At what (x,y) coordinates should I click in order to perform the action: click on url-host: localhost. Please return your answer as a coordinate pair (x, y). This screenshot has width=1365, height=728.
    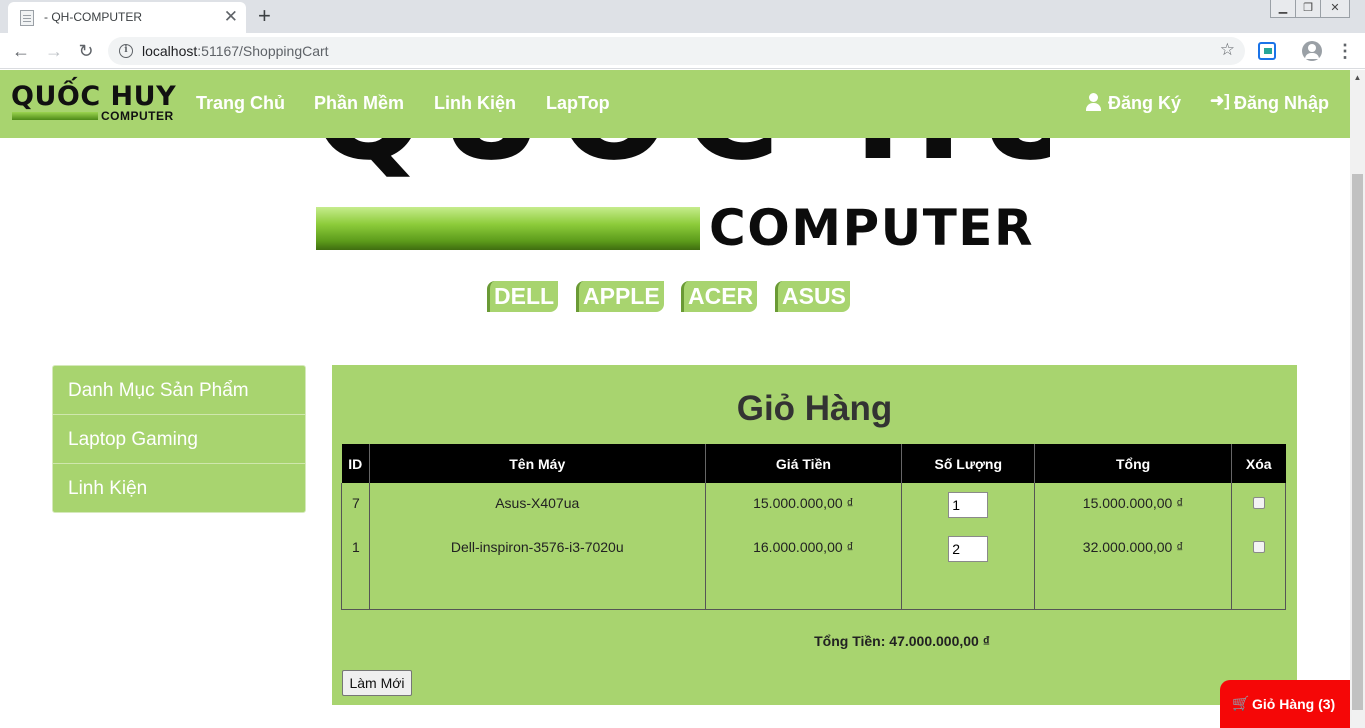
    Looking at the image, I should click on (170, 51).